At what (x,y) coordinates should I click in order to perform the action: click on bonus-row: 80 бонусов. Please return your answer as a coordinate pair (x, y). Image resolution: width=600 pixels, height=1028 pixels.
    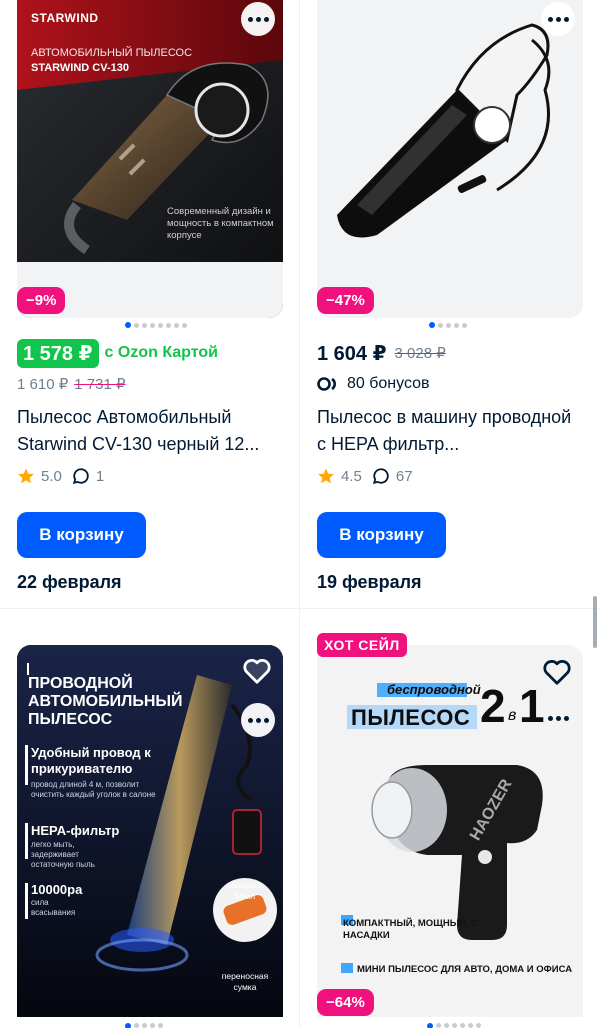
    Looking at the image, I should click on (450, 384).